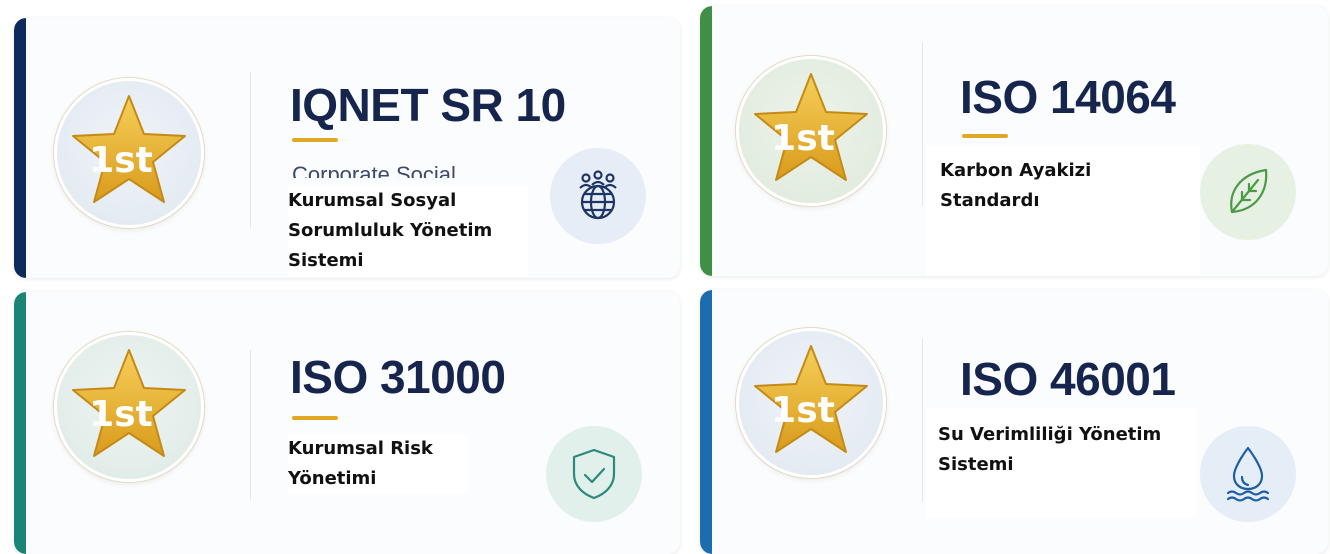 This screenshot has width=1330, height=554. What do you see at coordinates (1058, 450) in the screenshot?
I see `certificate-subtitle: Su Verimliliği Yönetim Sistemi` at bounding box center [1058, 450].